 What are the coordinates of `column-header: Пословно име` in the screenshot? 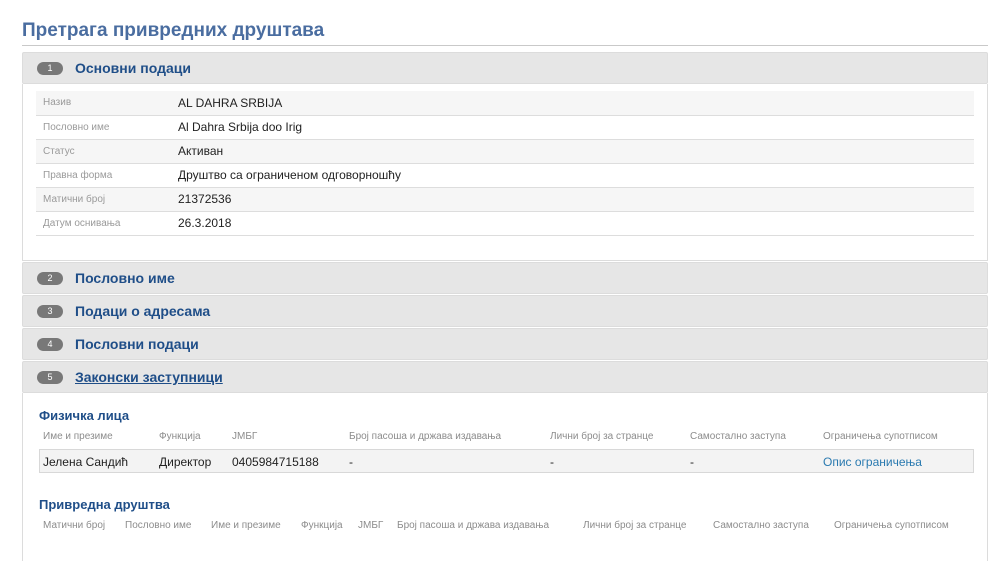 It's located at (158, 525).